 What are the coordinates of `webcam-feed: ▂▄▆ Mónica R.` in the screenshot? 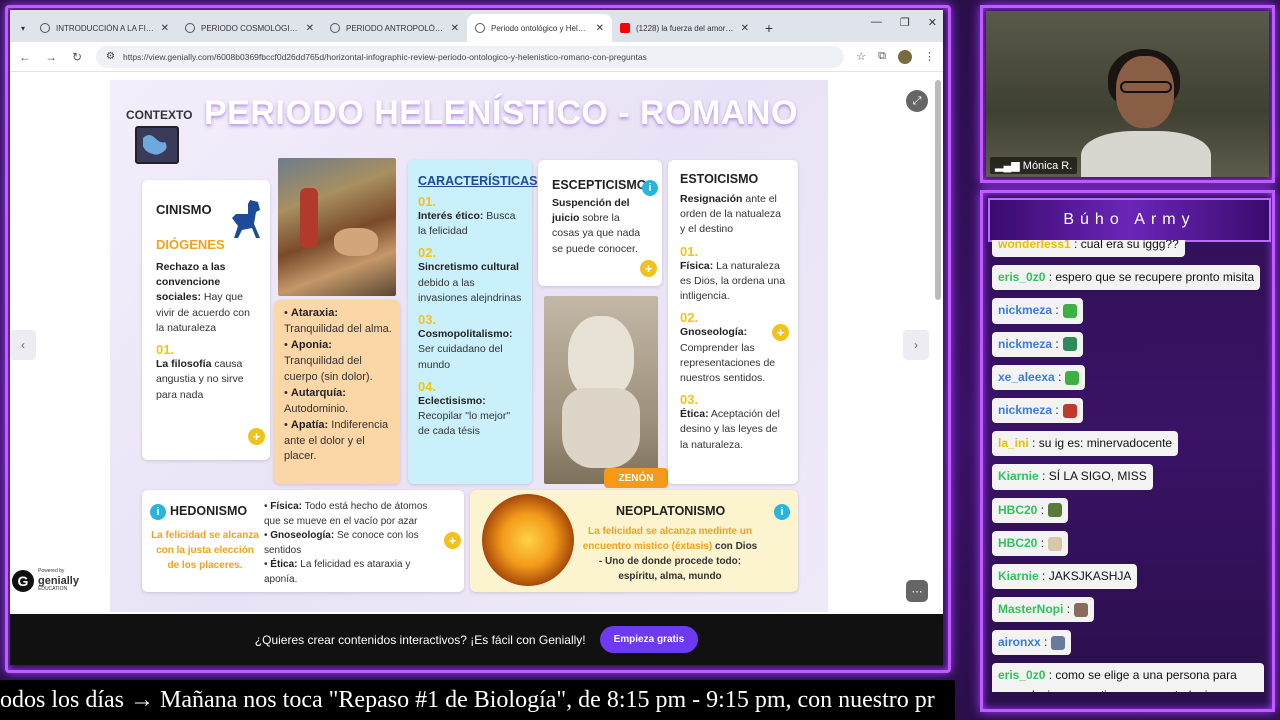 It's located at (1127, 94).